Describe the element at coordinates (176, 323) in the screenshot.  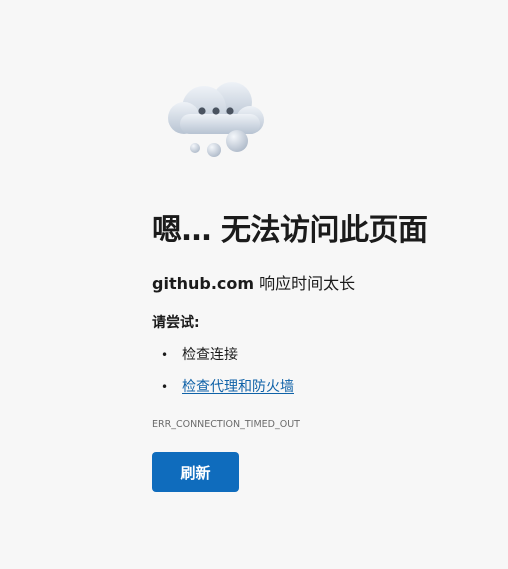
I see `suggestions-heading: 请尝试:` at that location.